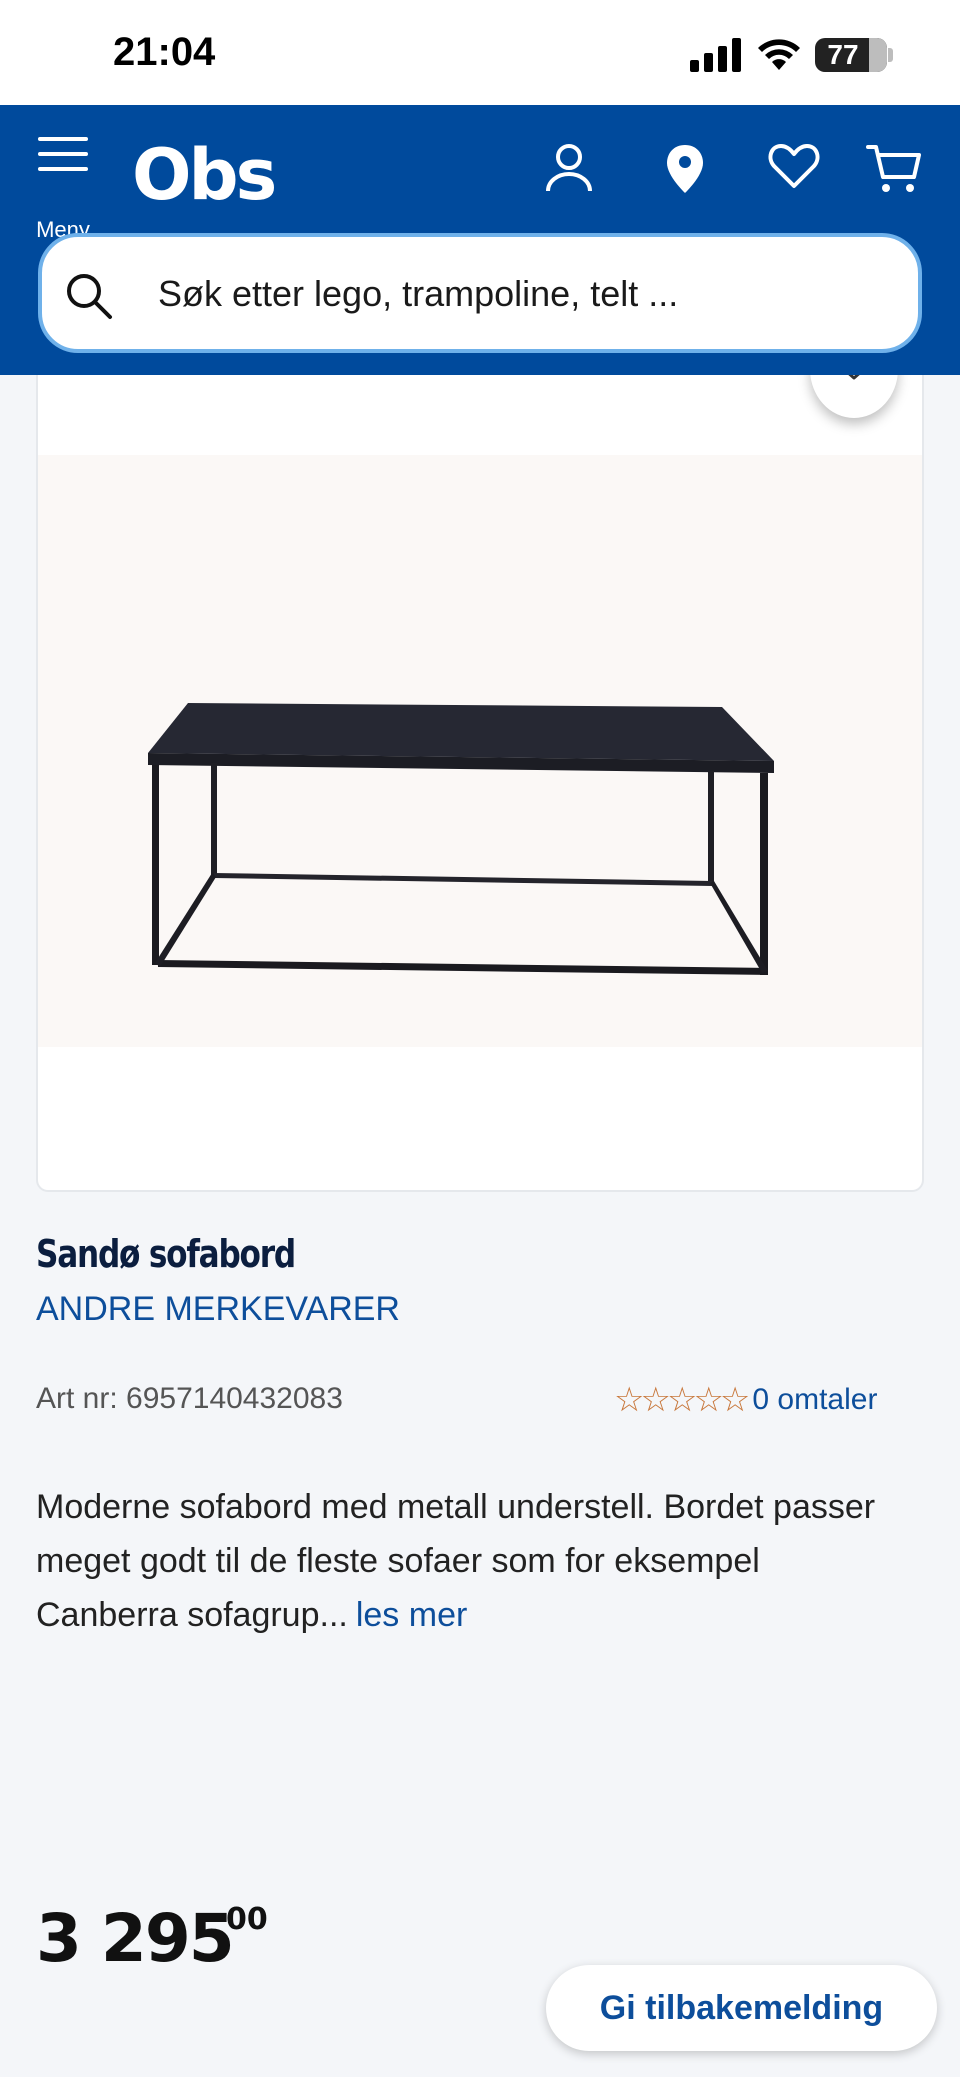  I want to click on product-price: 3 295 00, so click(152, 1938).